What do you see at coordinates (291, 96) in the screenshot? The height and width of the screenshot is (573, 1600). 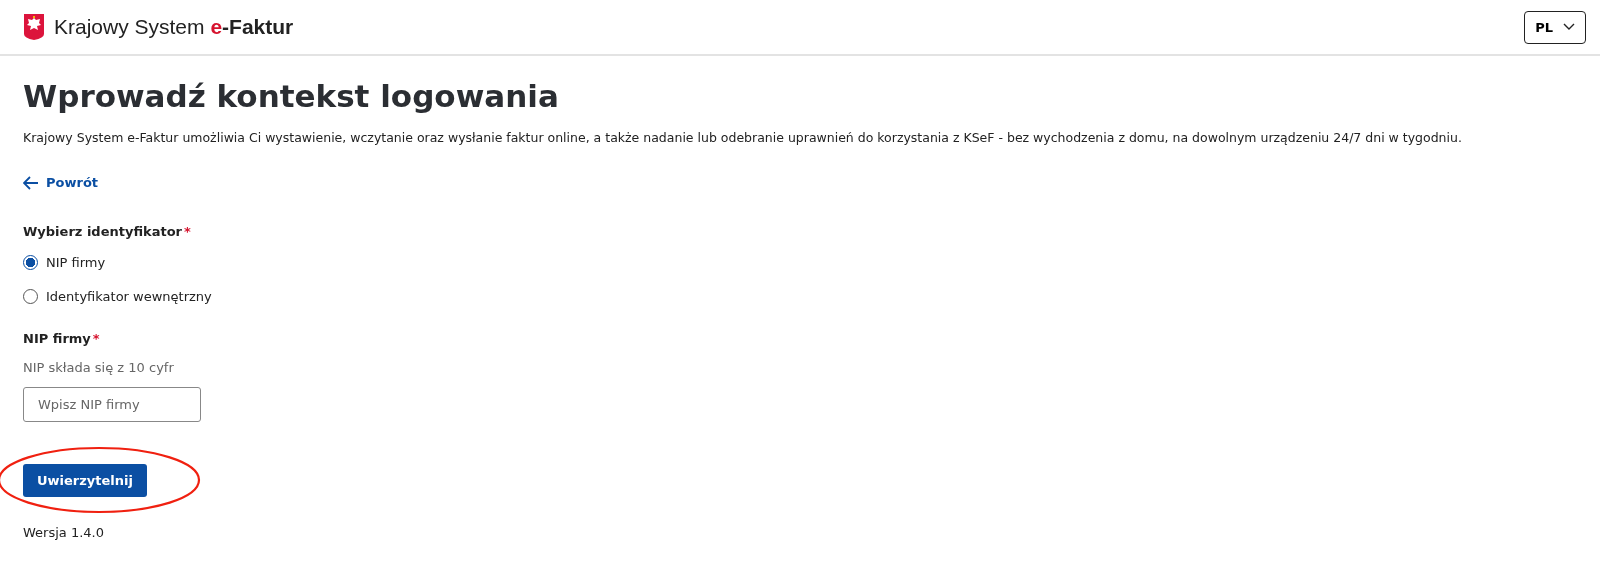 I see `page-title: Wprowadź kontekst logowania` at bounding box center [291, 96].